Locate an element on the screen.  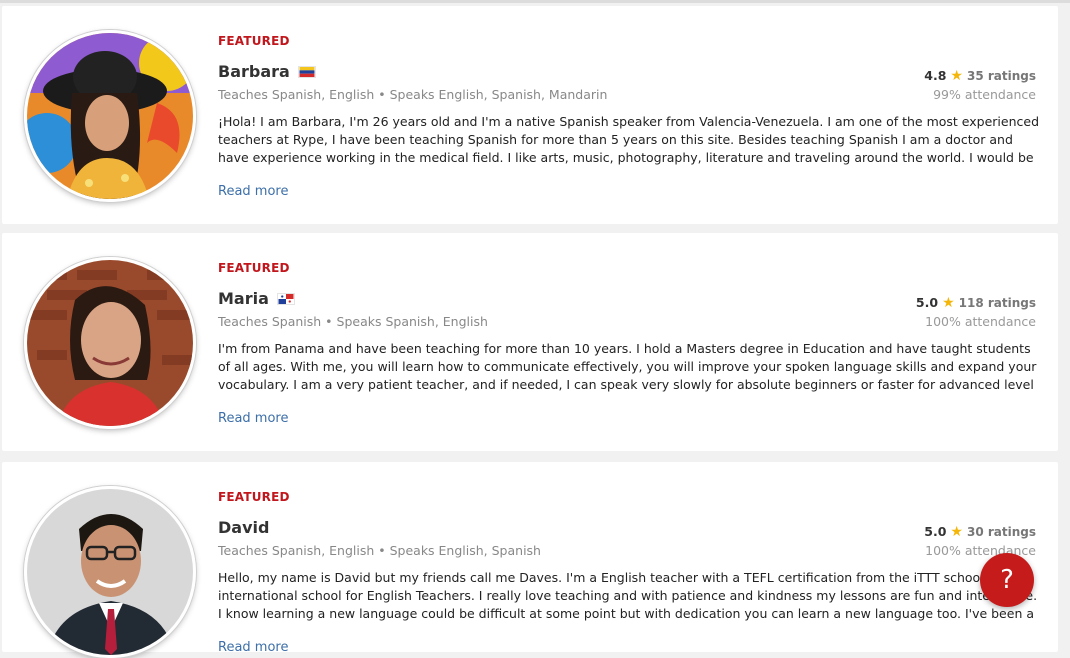
rating-summary: 5.0 ★ 118 ratings is located at coordinates (976, 302).